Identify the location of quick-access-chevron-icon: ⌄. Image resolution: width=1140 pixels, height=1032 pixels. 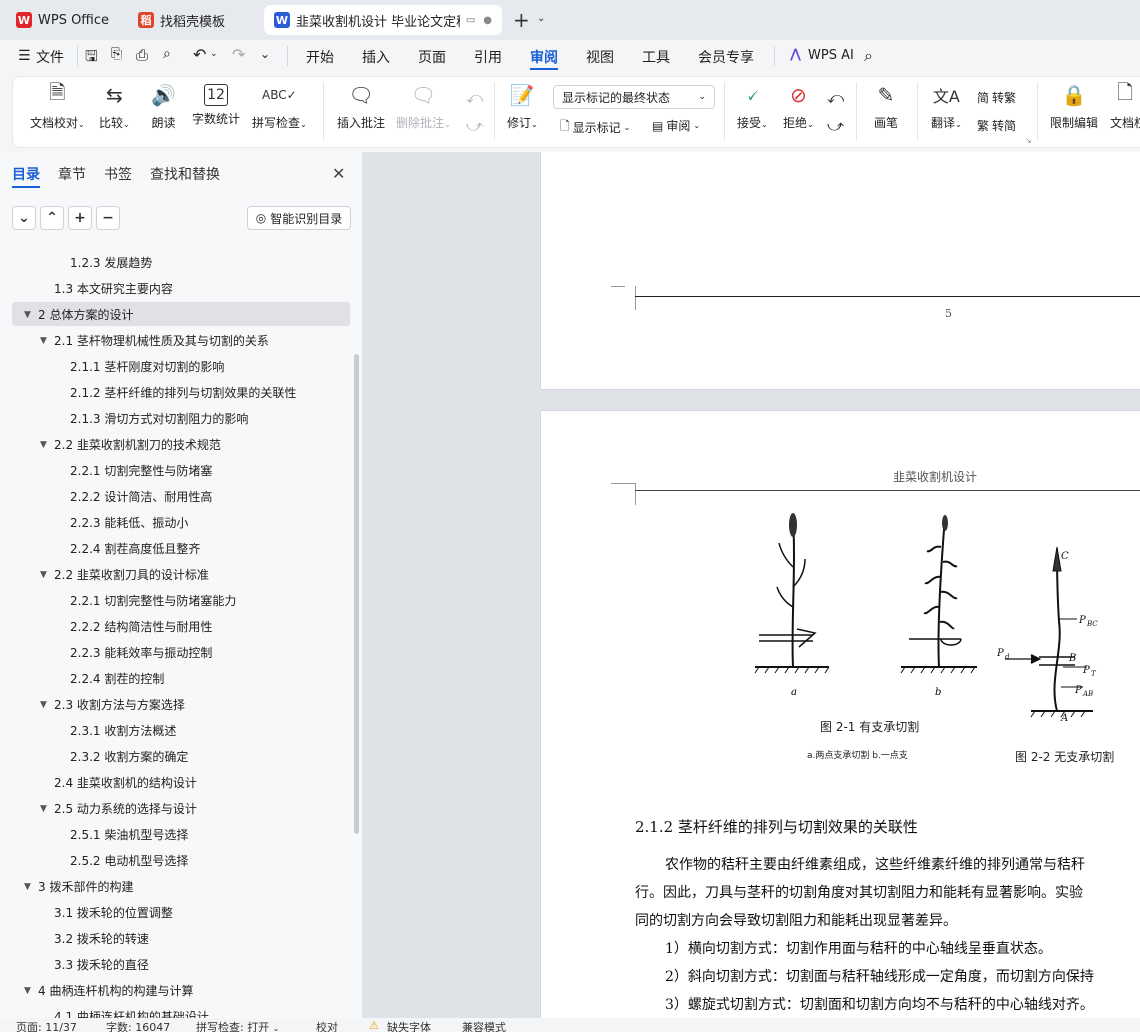
(265, 54).